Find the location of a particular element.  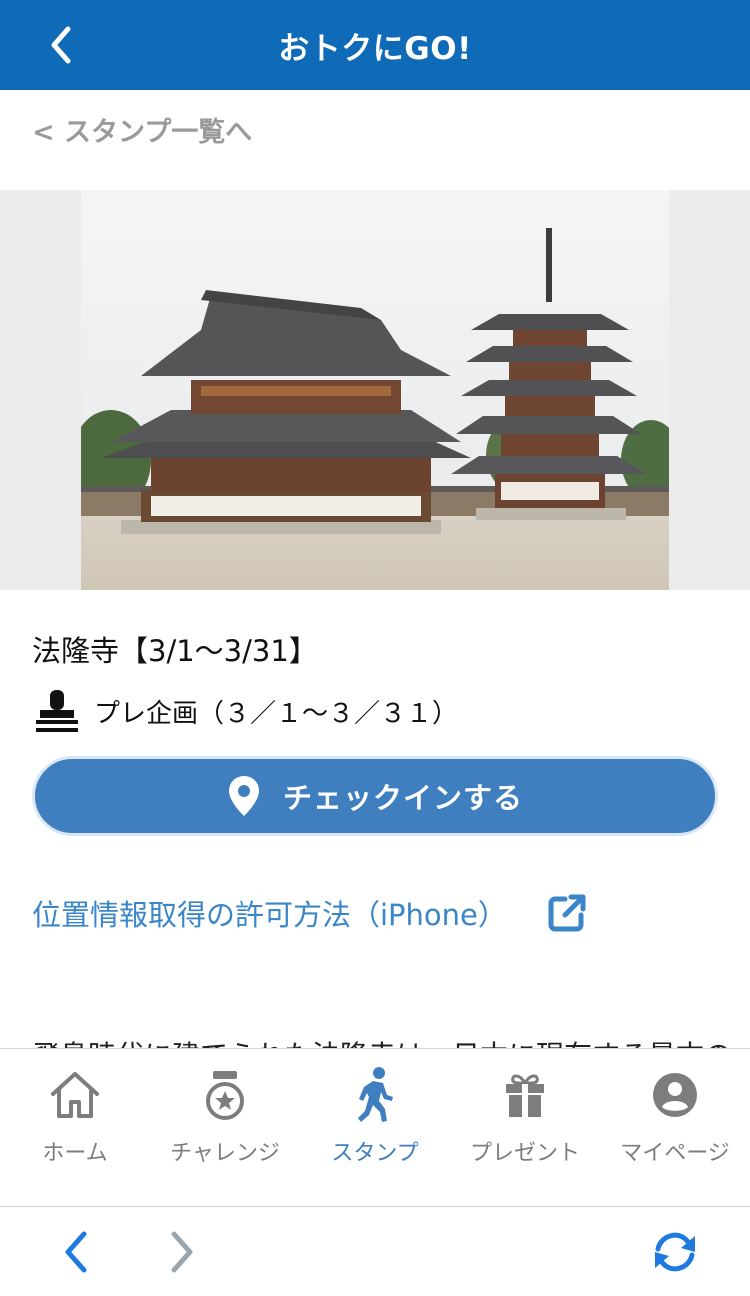

chevron-right-icon is located at coordinates (182, 1252).